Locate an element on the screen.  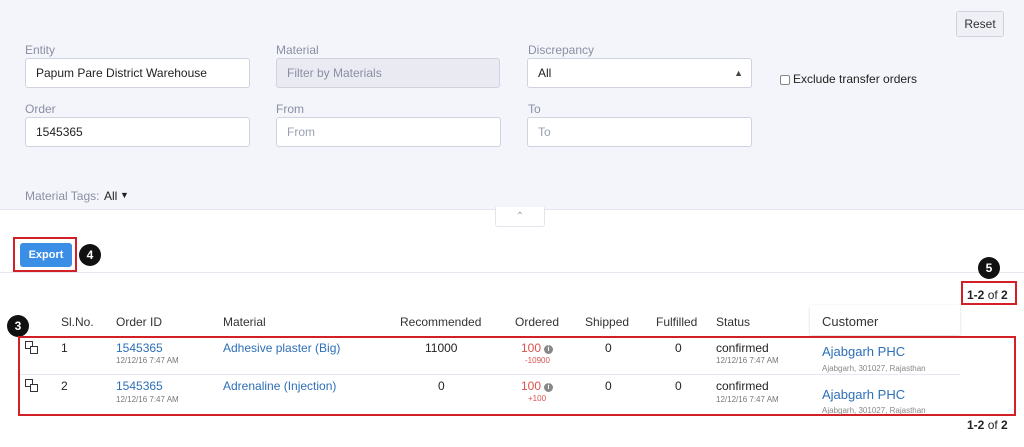
row2-fulfilled: 0 is located at coordinates (678, 386).